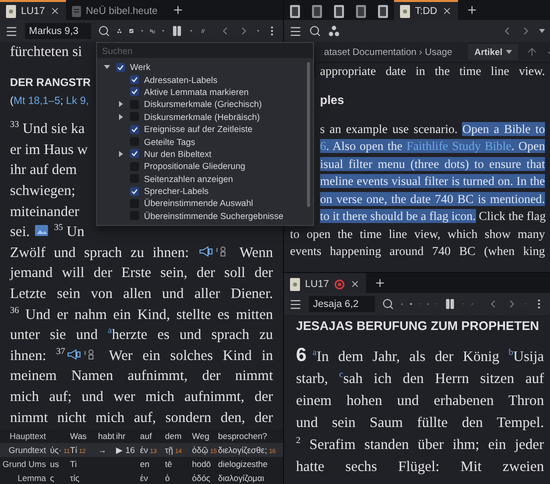  I want to click on link: Mt 18,1–5, so click(37, 100).